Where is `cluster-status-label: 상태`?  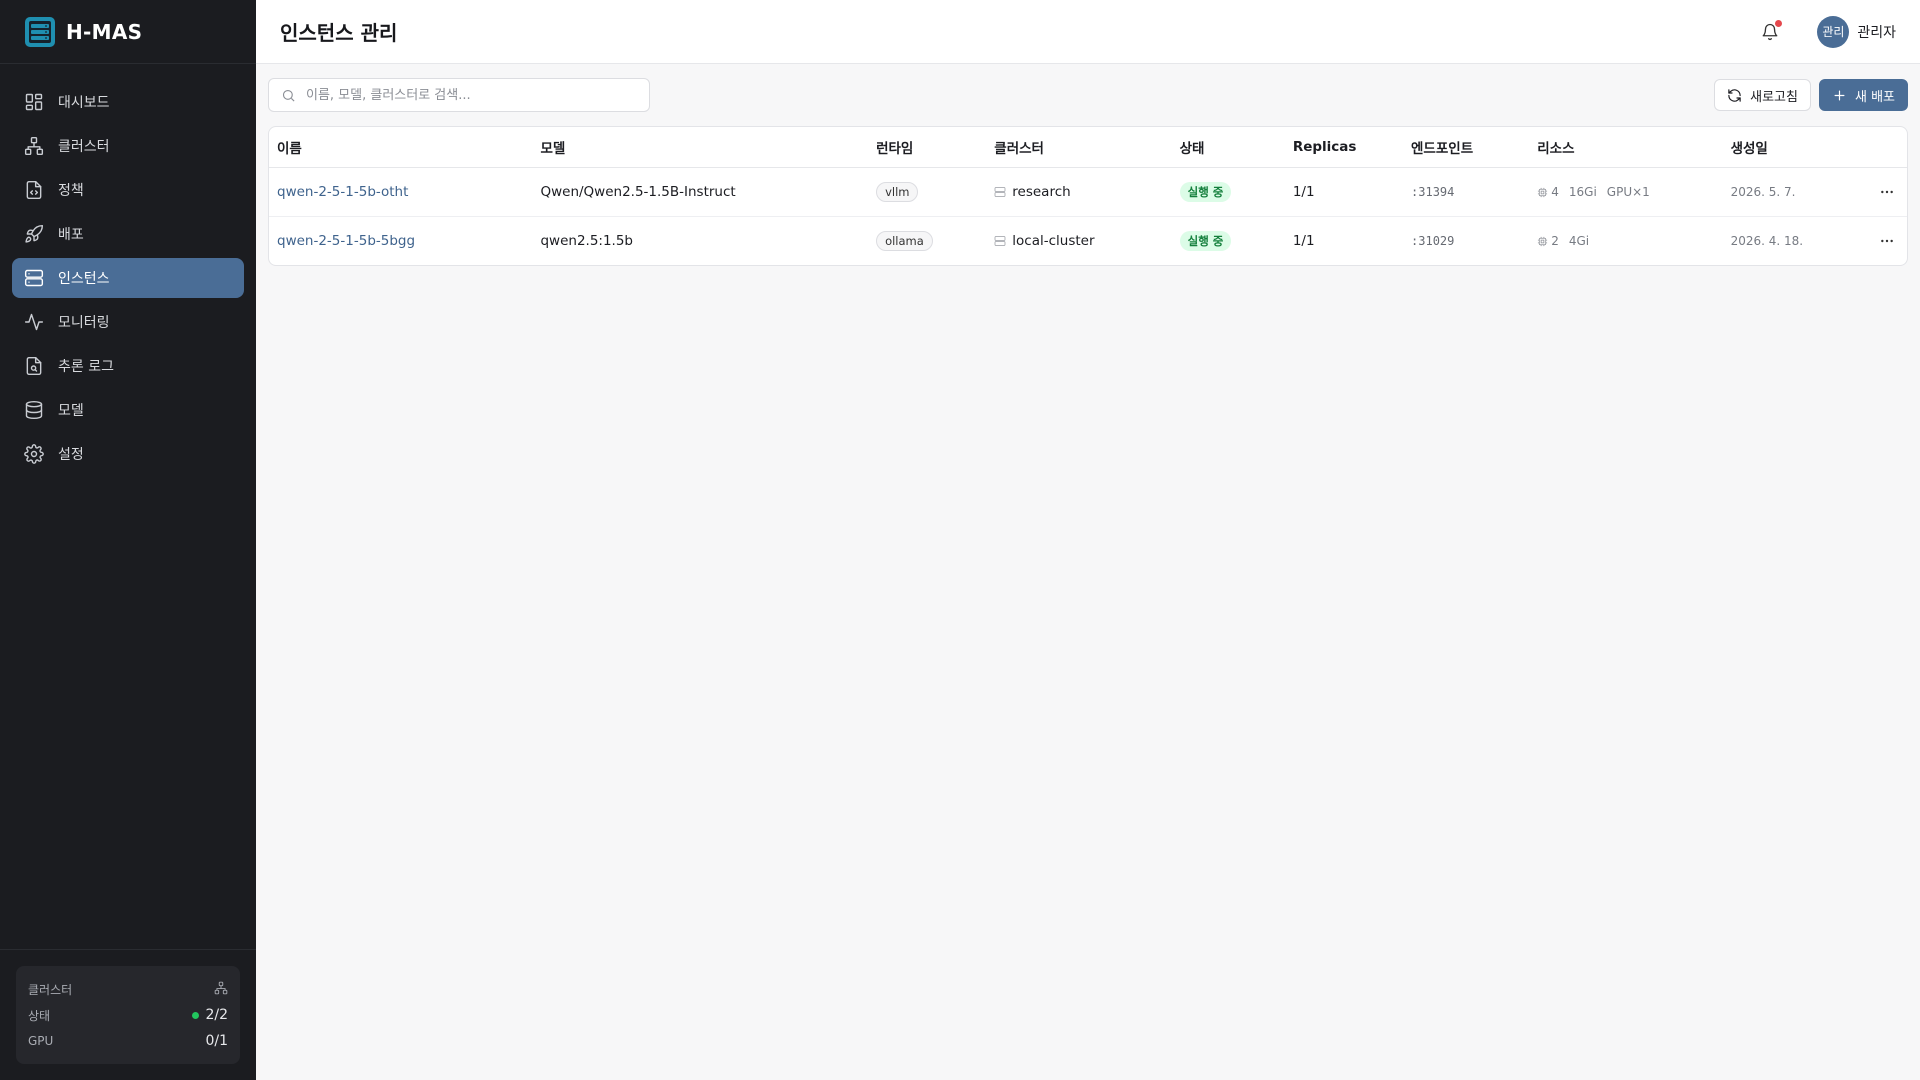 cluster-status-label: 상태 is located at coordinates (39, 1015).